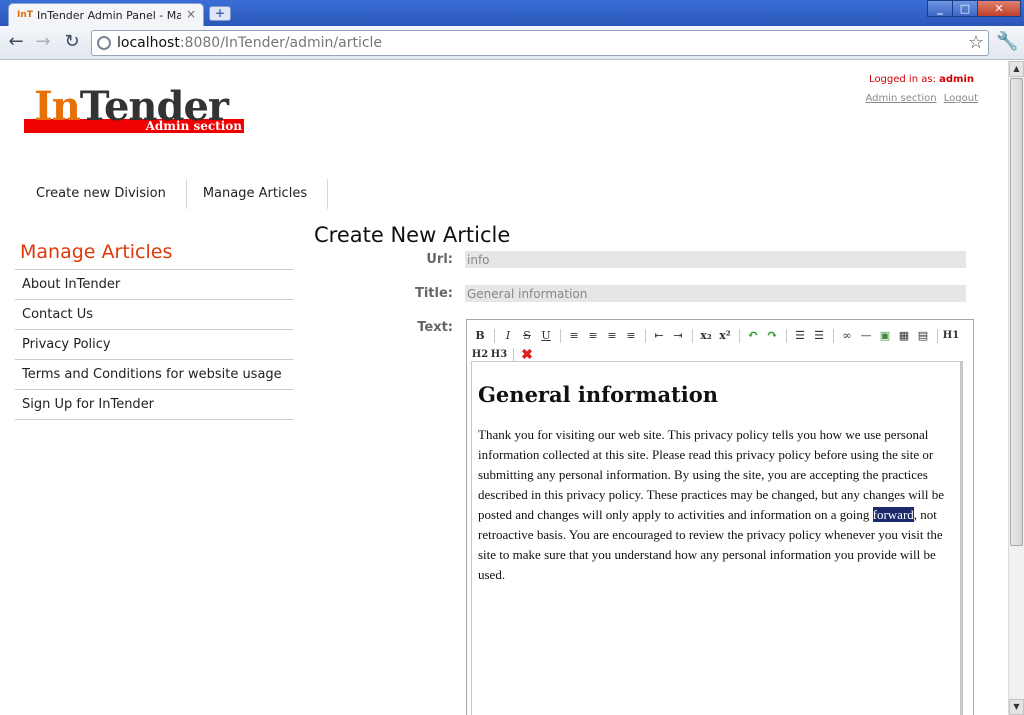 This screenshot has height=715, width=1024. What do you see at coordinates (956, 79) in the screenshot?
I see `logged-in-user: admin` at bounding box center [956, 79].